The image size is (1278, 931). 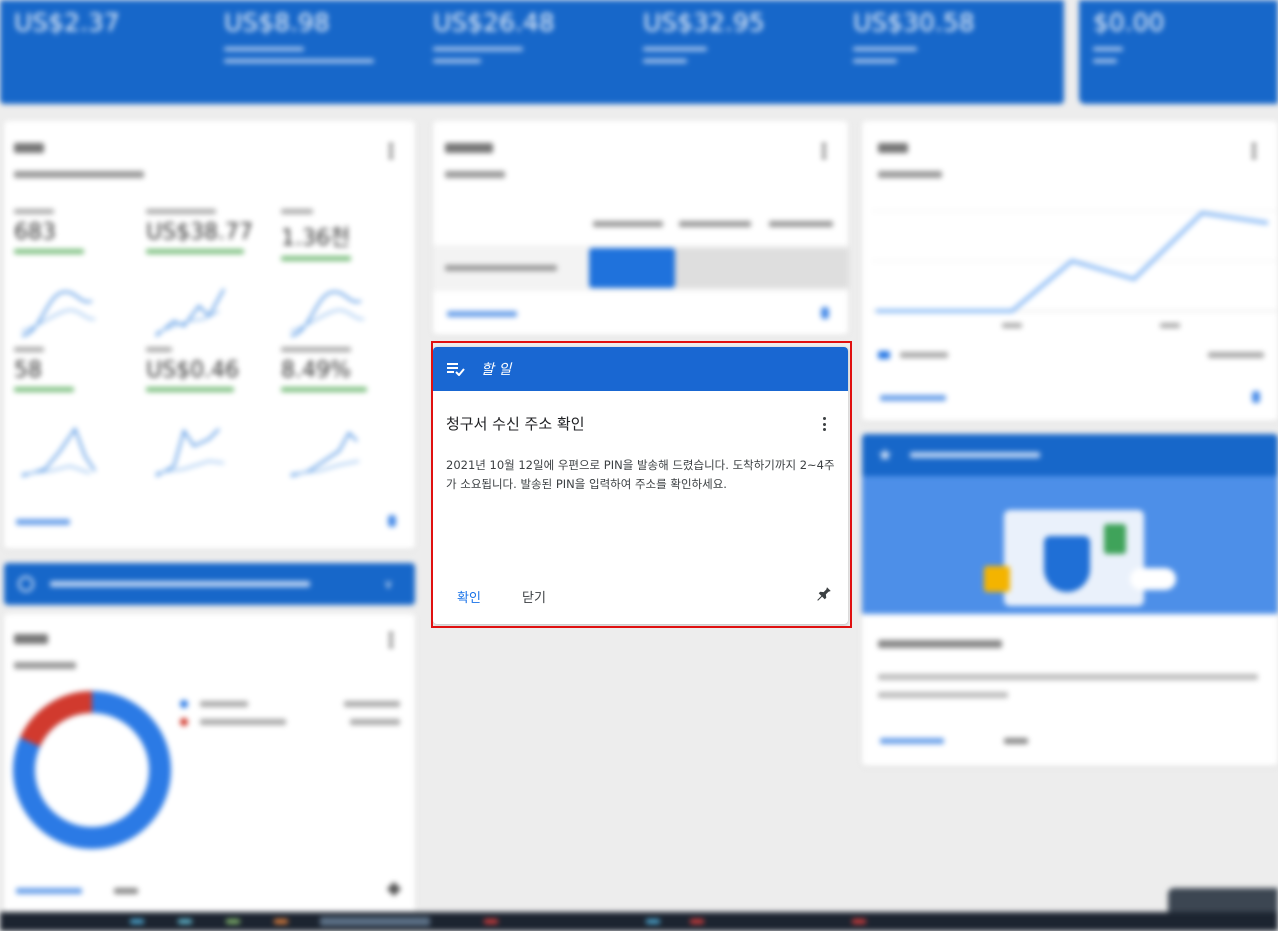 What do you see at coordinates (494, 22) in the screenshot?
I see `stat-value: US$26.48` at bounding box center [494, 22].